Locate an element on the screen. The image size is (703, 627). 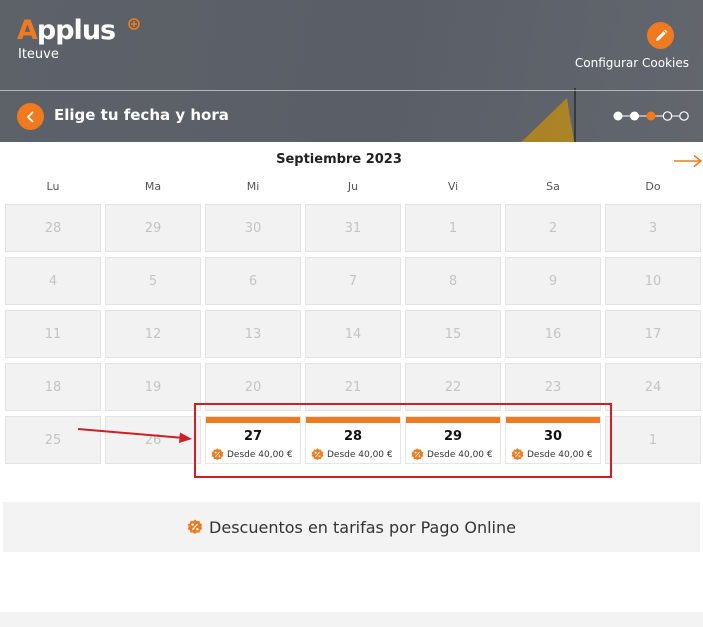
logo: Applus Iteuve is located at coordinates (78, 38).